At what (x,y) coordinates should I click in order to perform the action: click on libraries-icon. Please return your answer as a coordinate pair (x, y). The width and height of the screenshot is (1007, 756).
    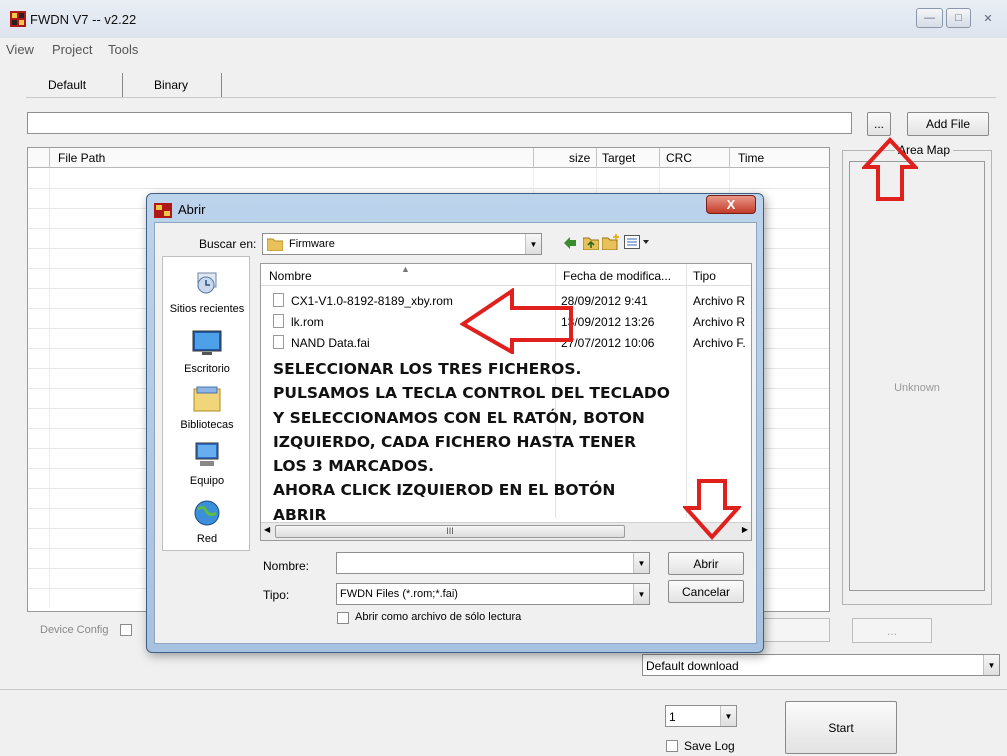
    Looking at the image, I should click on (207, 399).